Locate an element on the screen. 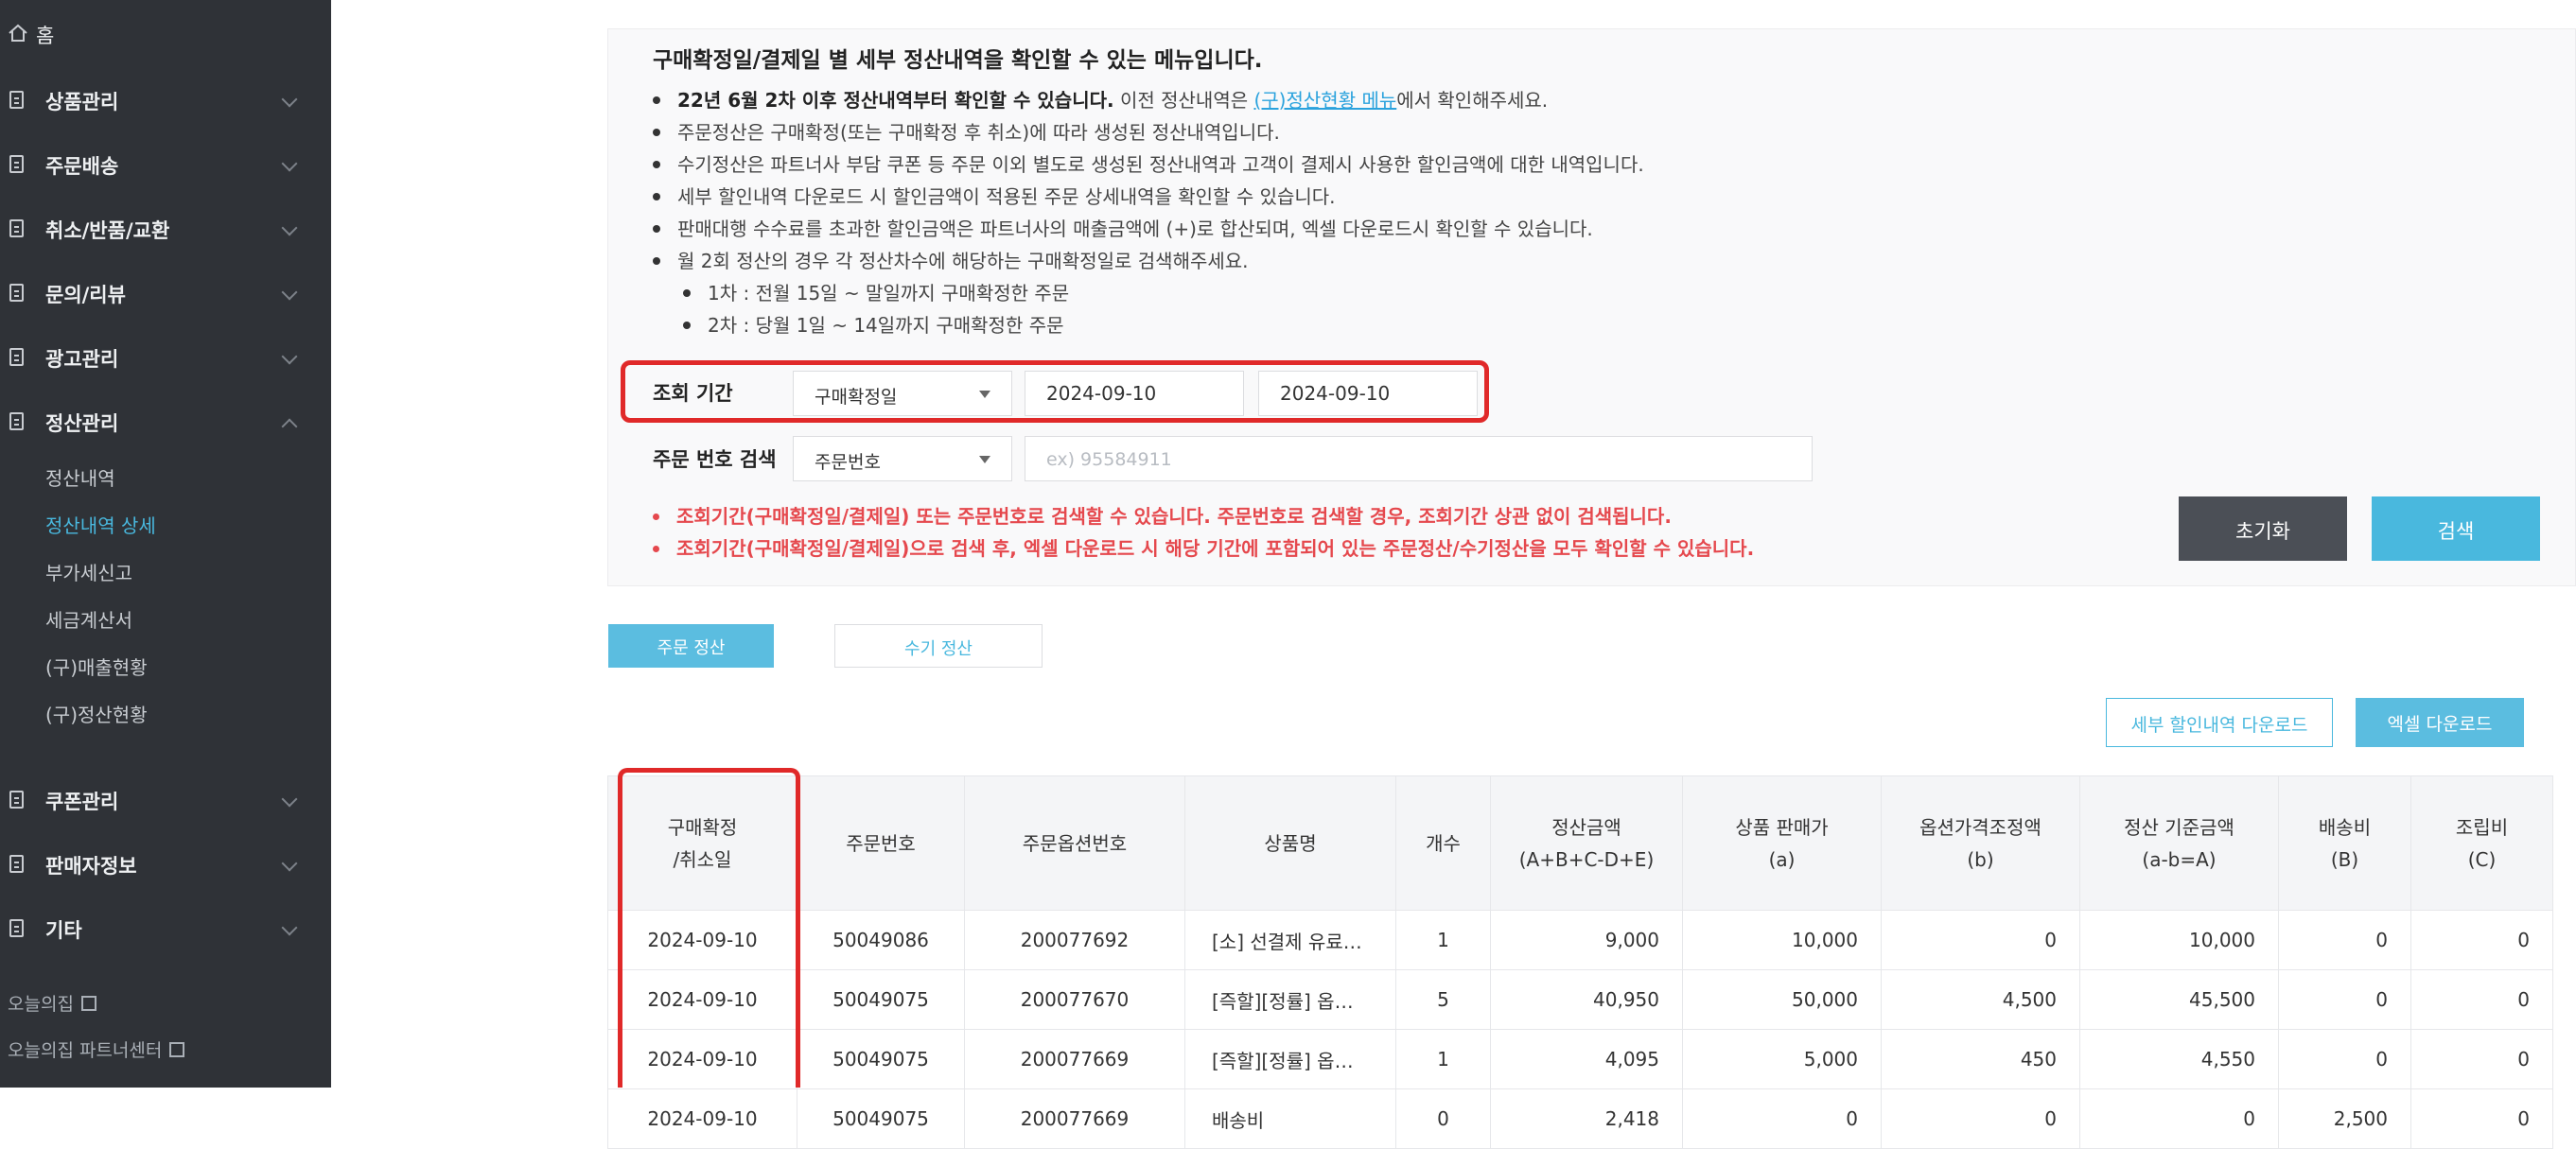 The width and height of the screenshot is (2576, 1149). sidebar-item-label: 쿠폰관리 is located at coordinates (82, 802).